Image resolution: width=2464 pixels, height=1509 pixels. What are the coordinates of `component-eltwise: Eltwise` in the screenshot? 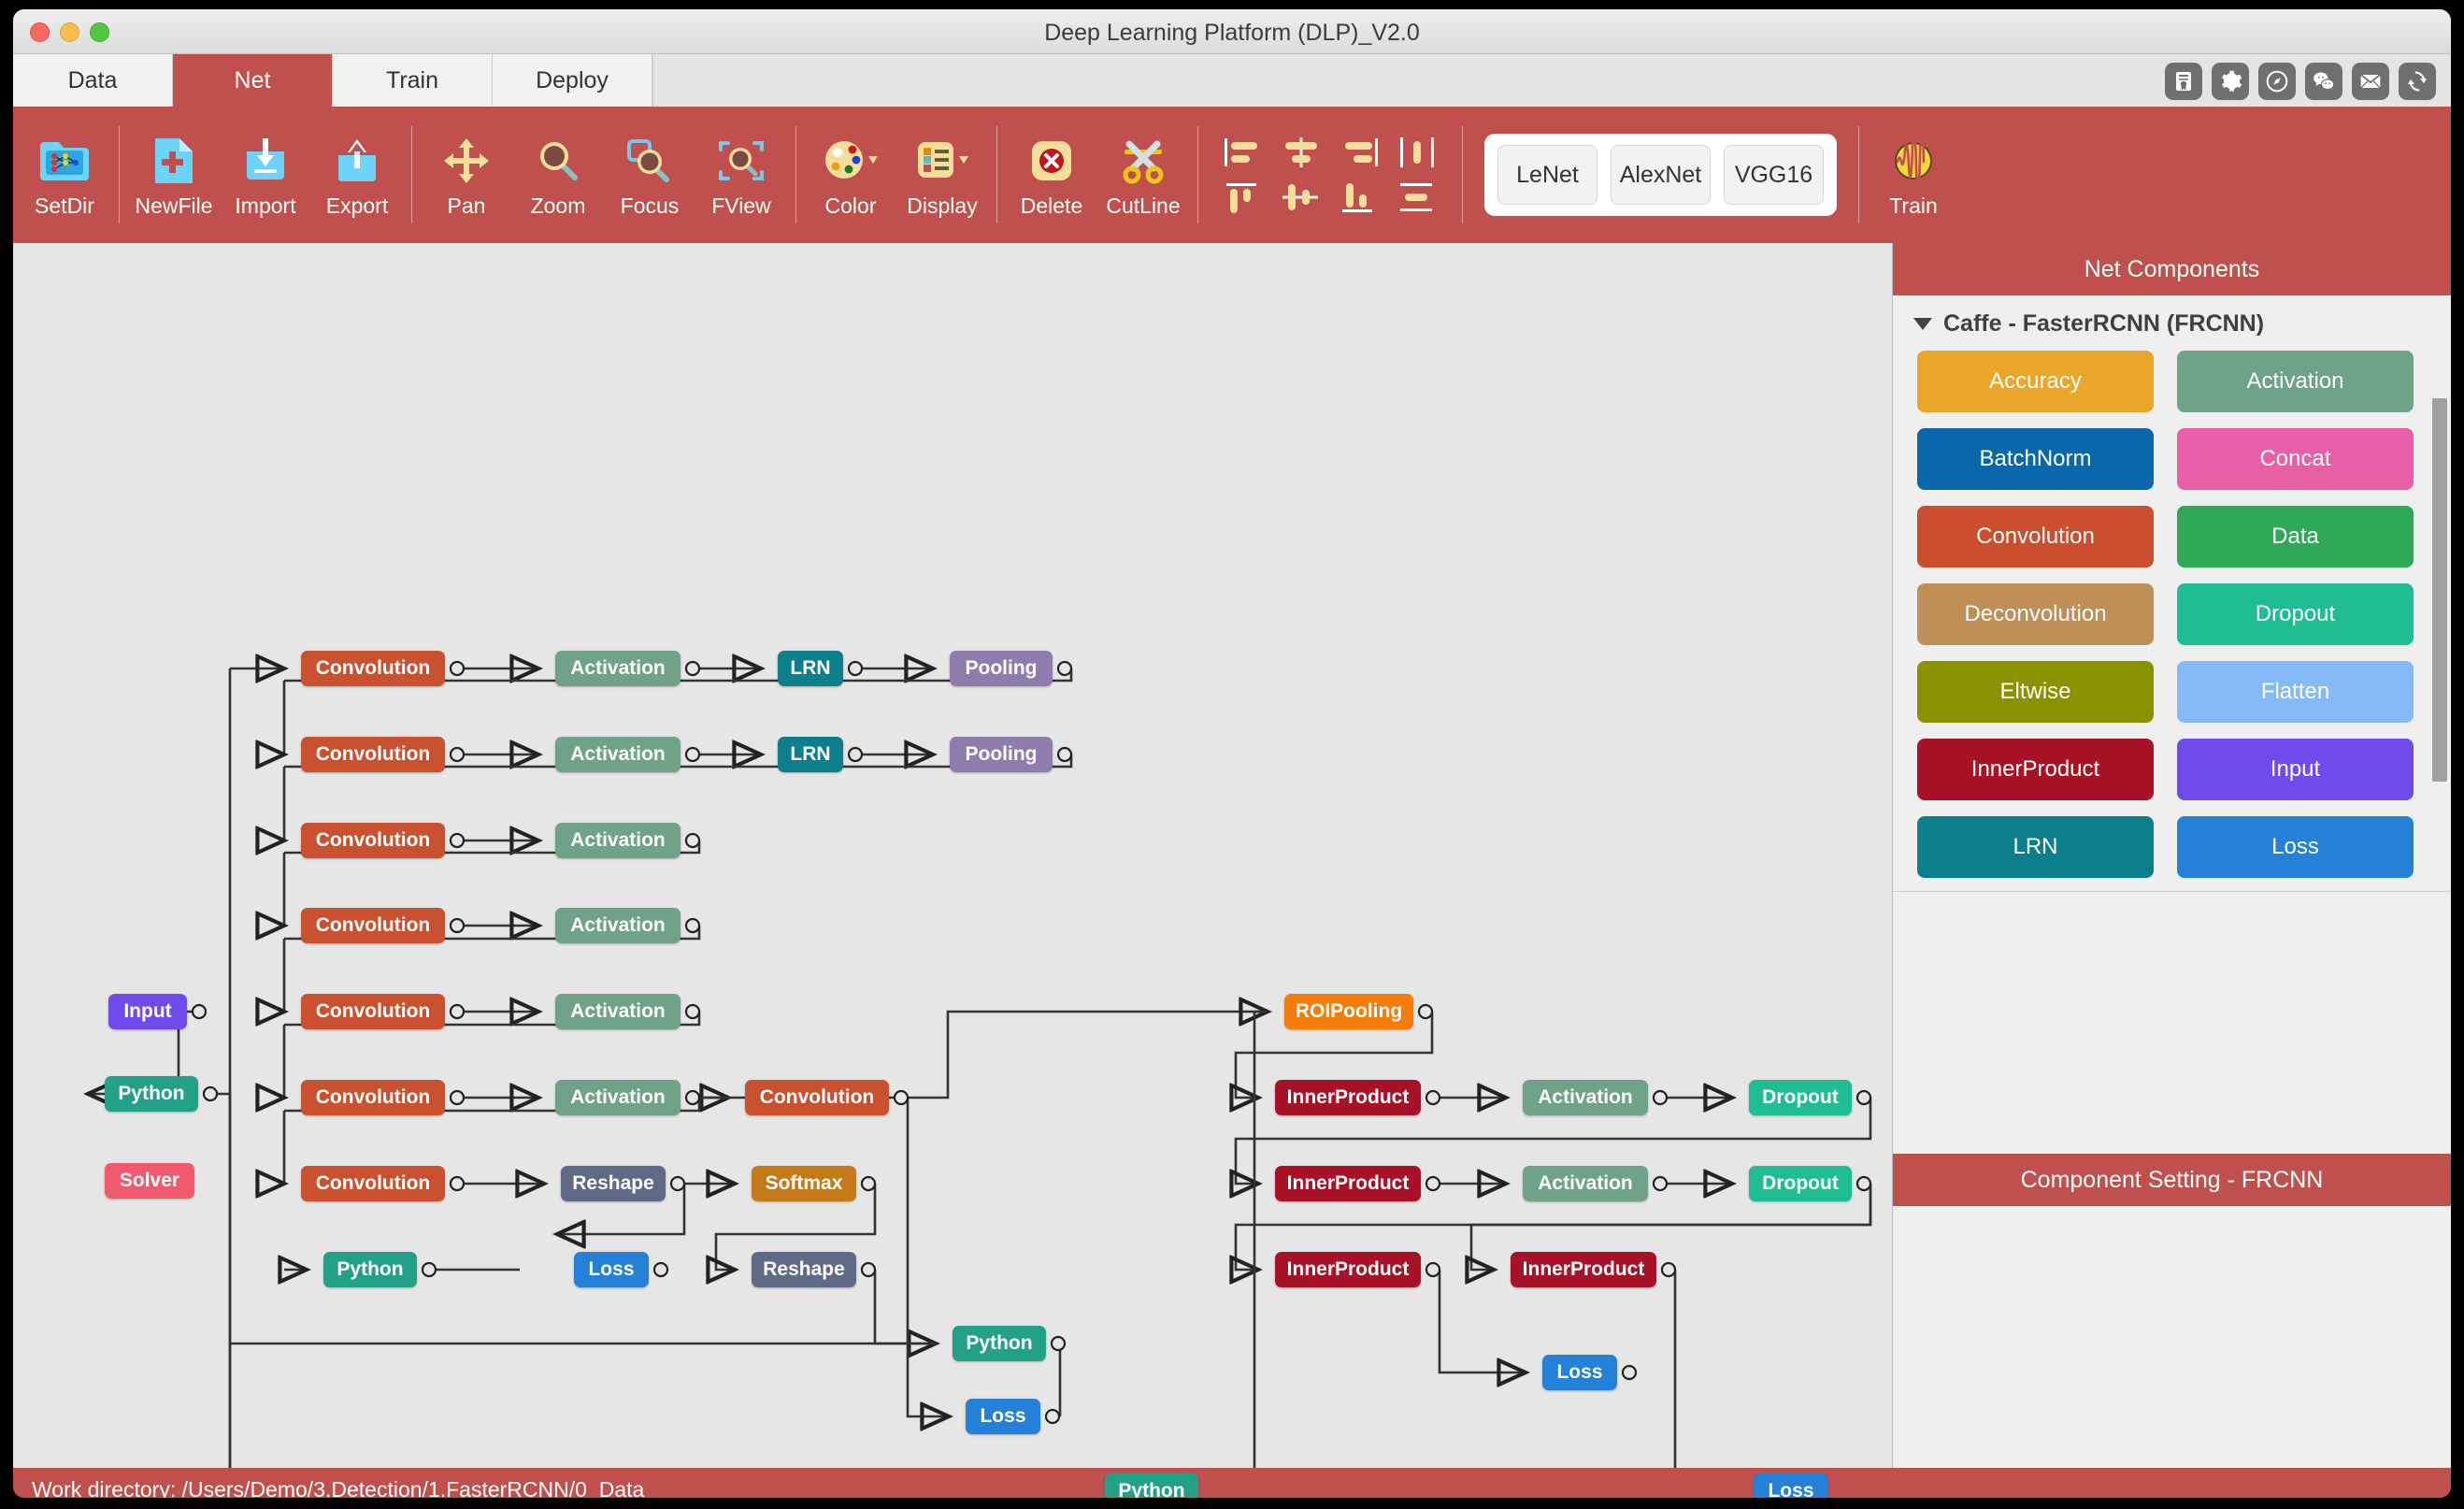 It's located at (2035, 692).